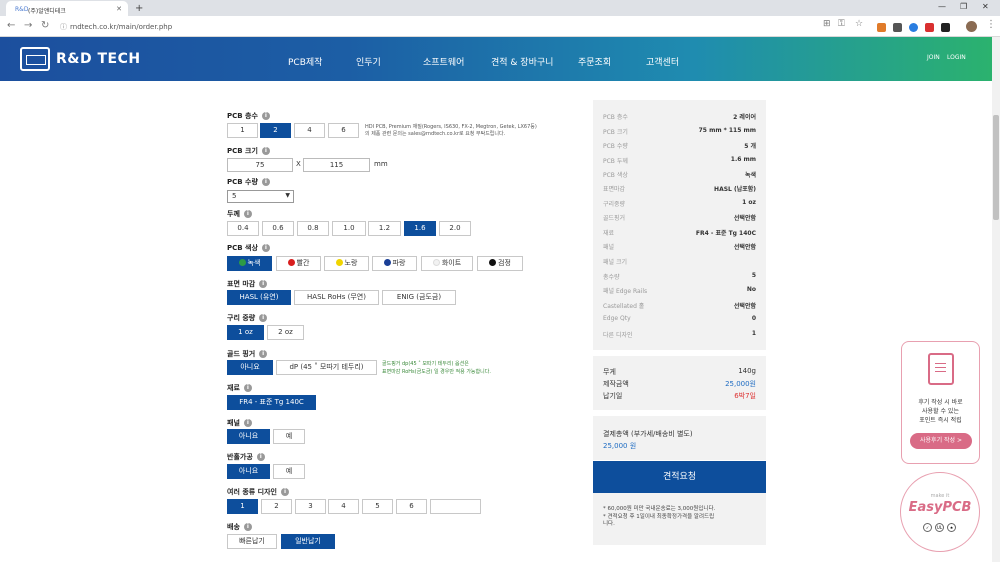 This screenshot has width=1000, height=562. What do you see at coordinates (349, 228) in the screenshot?
I see `thickness-option: 1.0` at bounding box center [349, 228].